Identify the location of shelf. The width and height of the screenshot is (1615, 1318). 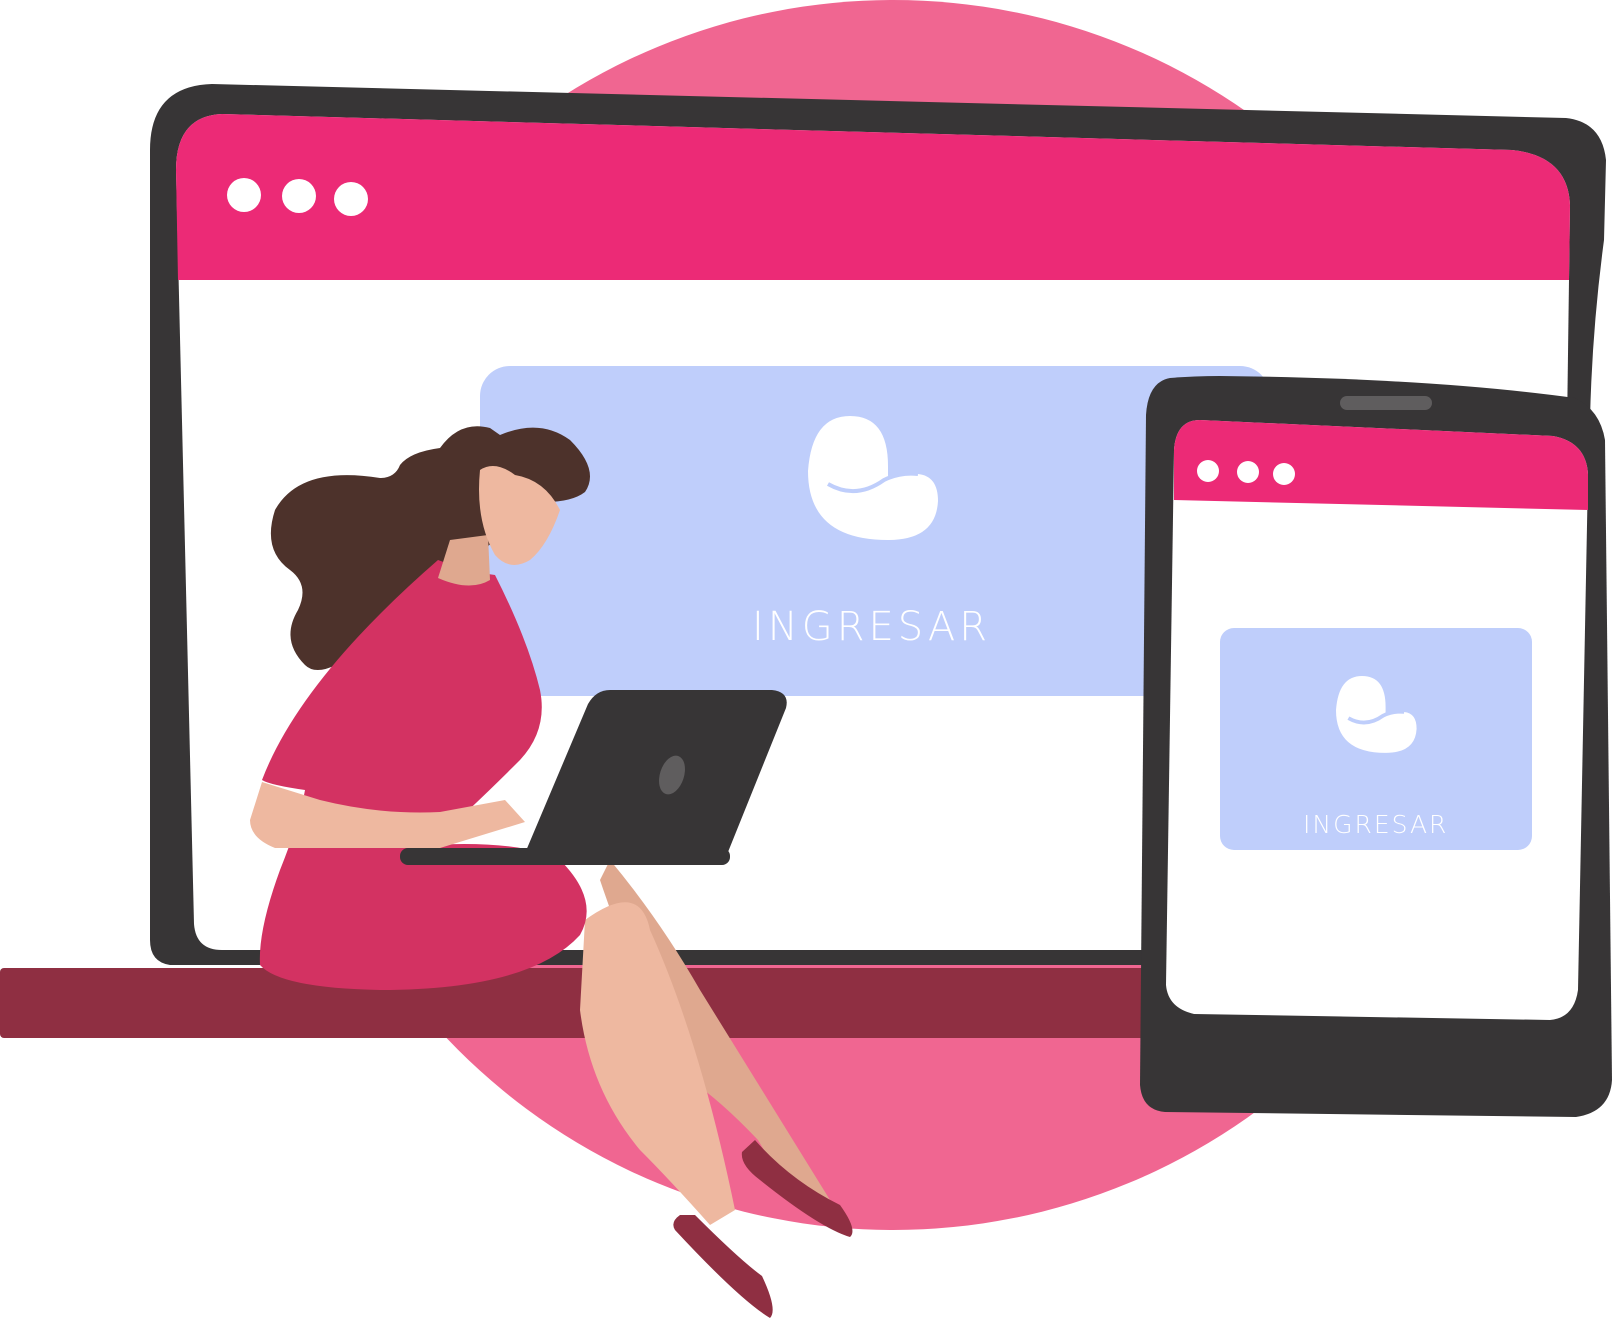
(580, 1003).